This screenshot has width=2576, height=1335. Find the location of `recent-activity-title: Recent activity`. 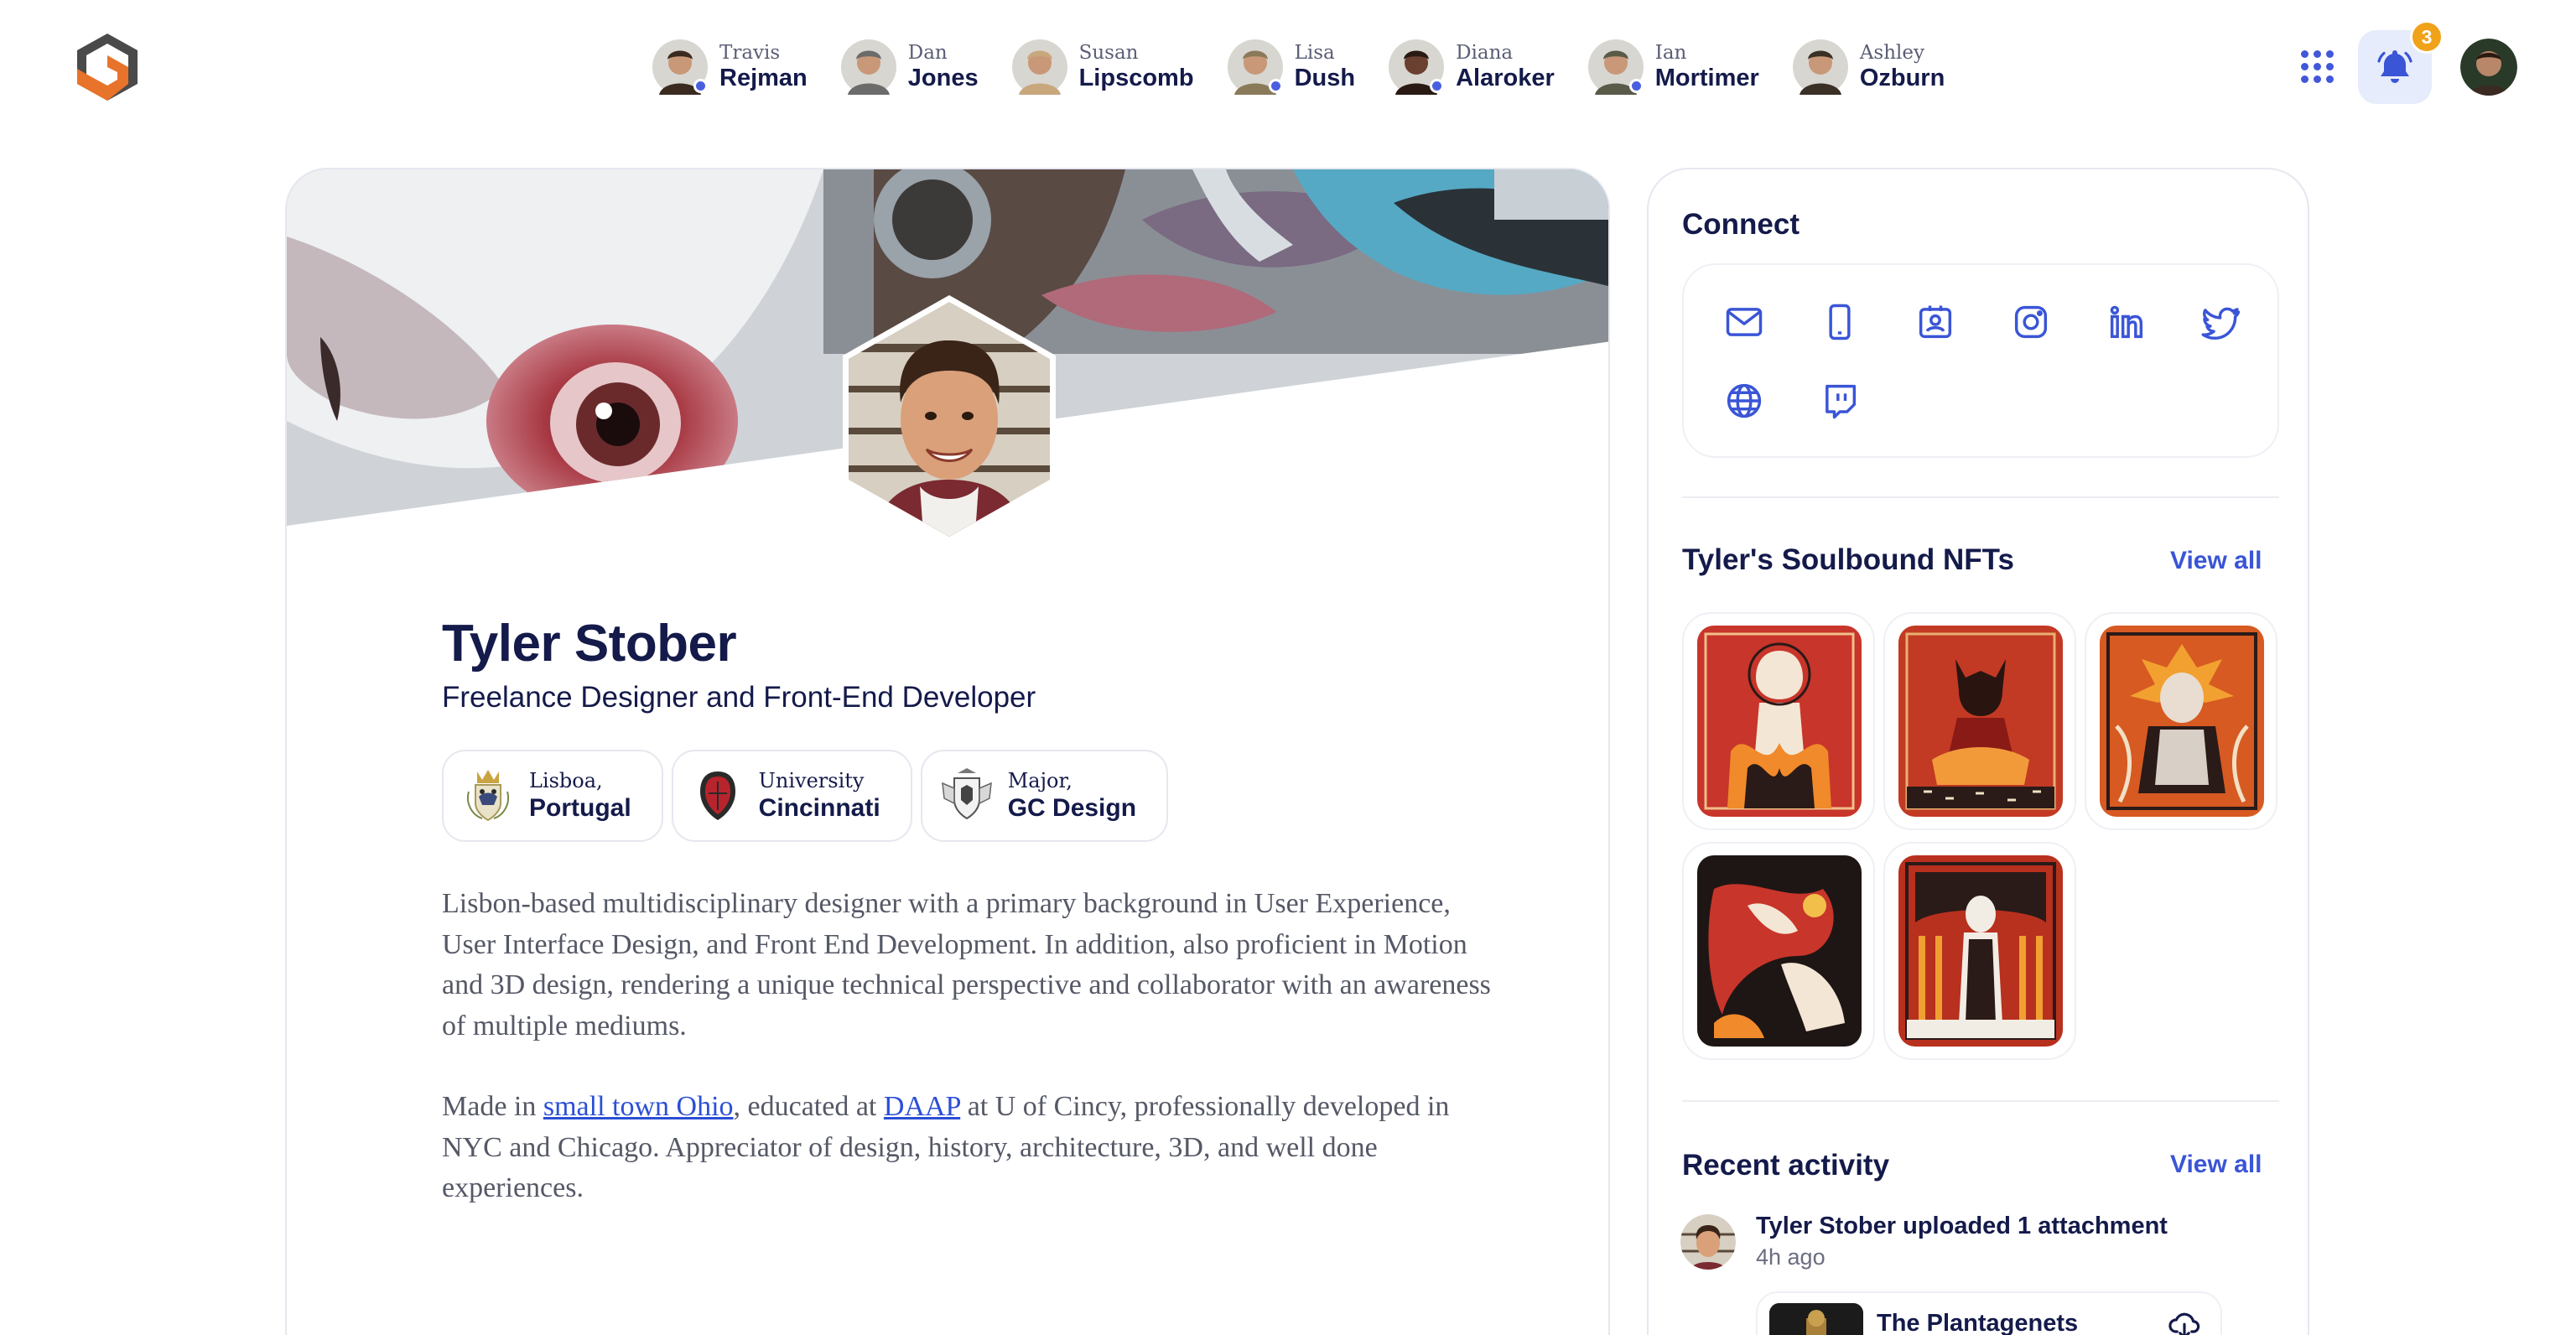

recent-activity-title: Recent activity is located at coordinates (1786, 1165).